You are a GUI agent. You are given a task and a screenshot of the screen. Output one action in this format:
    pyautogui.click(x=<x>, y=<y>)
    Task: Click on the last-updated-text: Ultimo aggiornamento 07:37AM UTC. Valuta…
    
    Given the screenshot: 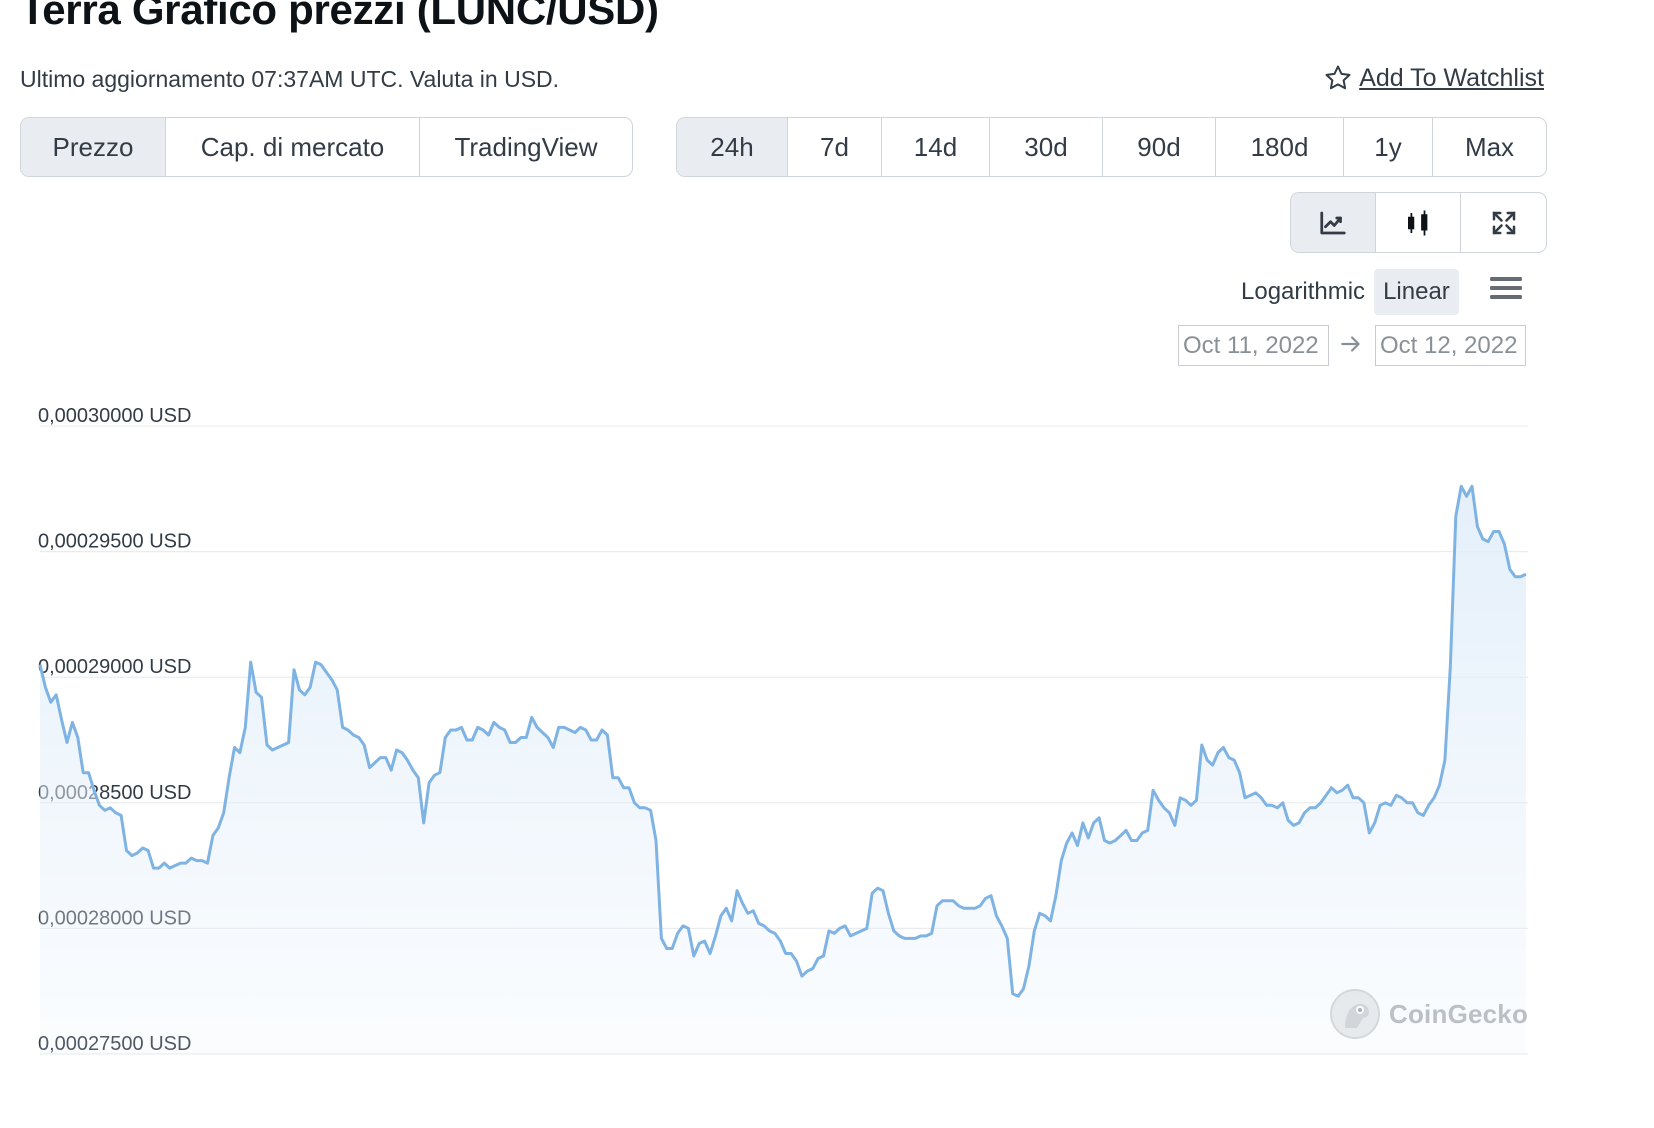 What is the action you would take?
    pyautogui.click(x=290, y=79)
    